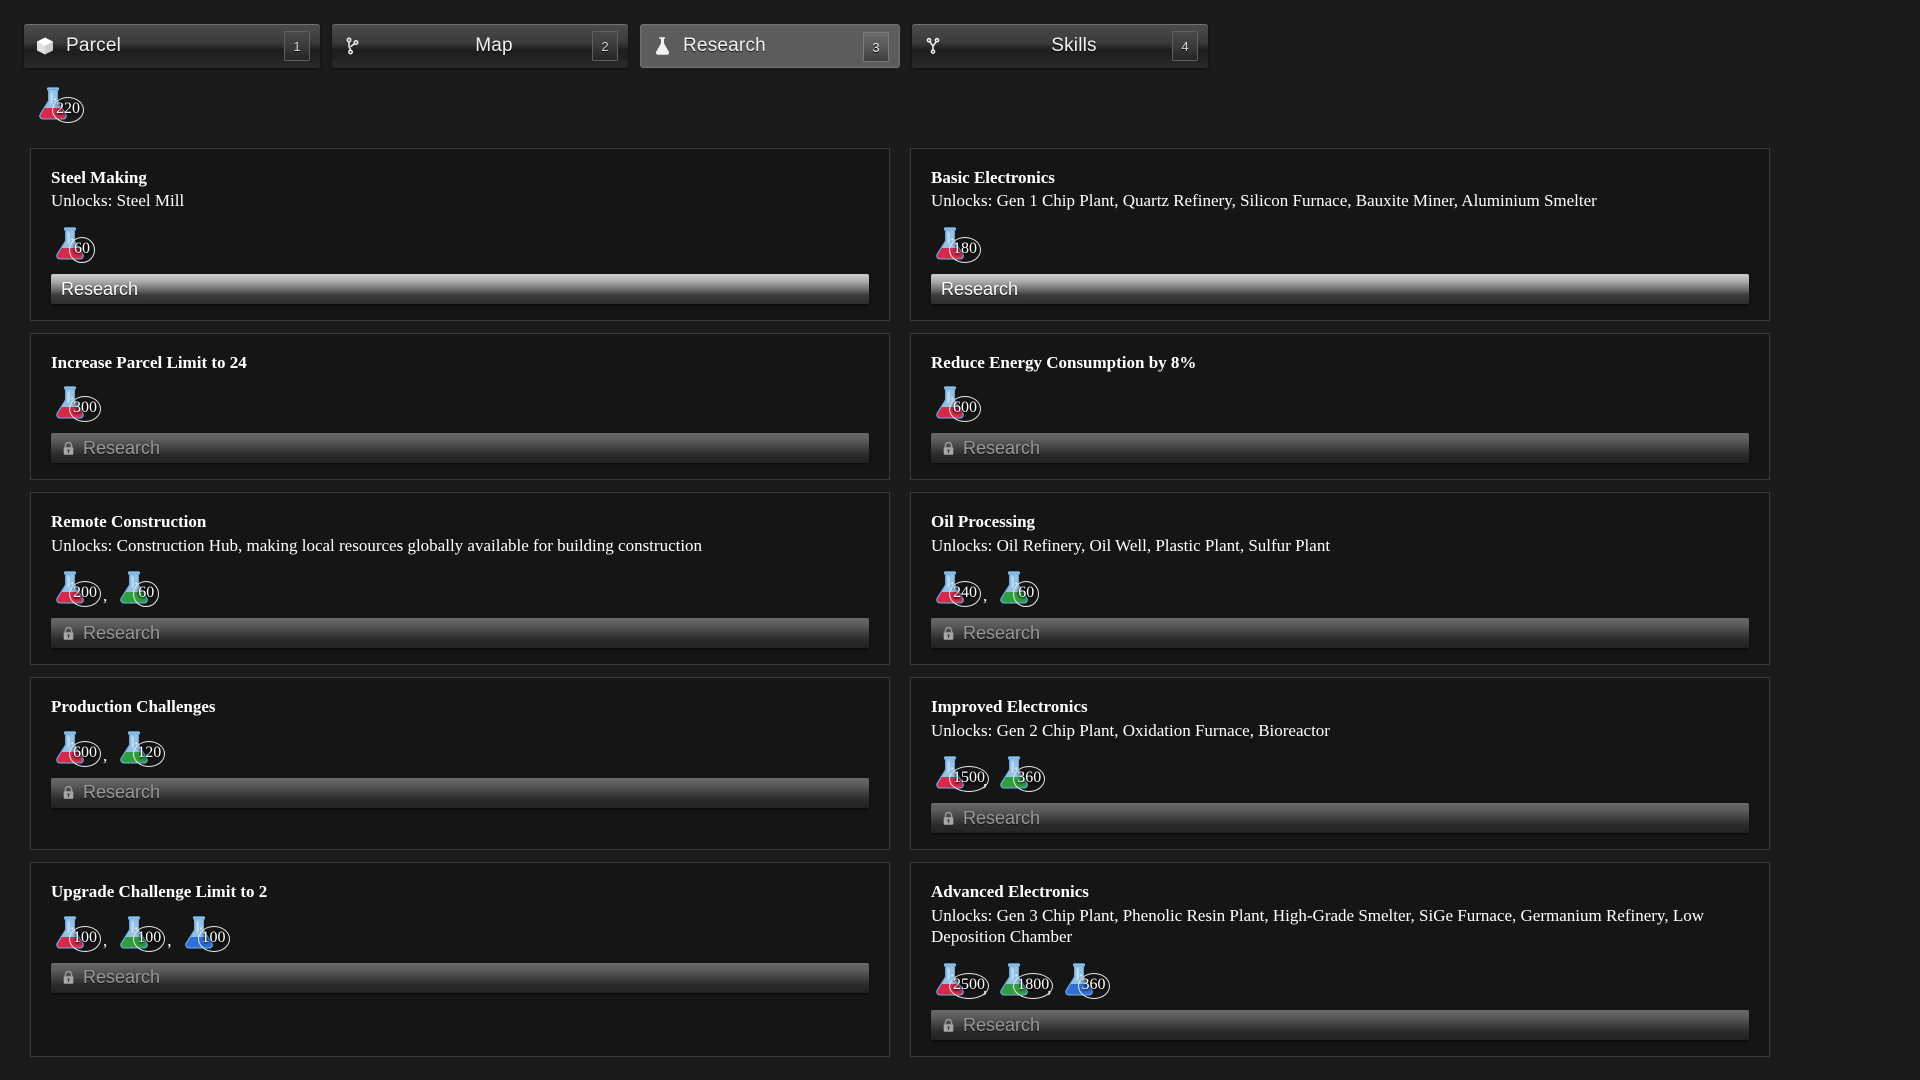 The image size is (1920, 1080). I want to click on tab-hotkey-badge: 4, so click(1185, 46).